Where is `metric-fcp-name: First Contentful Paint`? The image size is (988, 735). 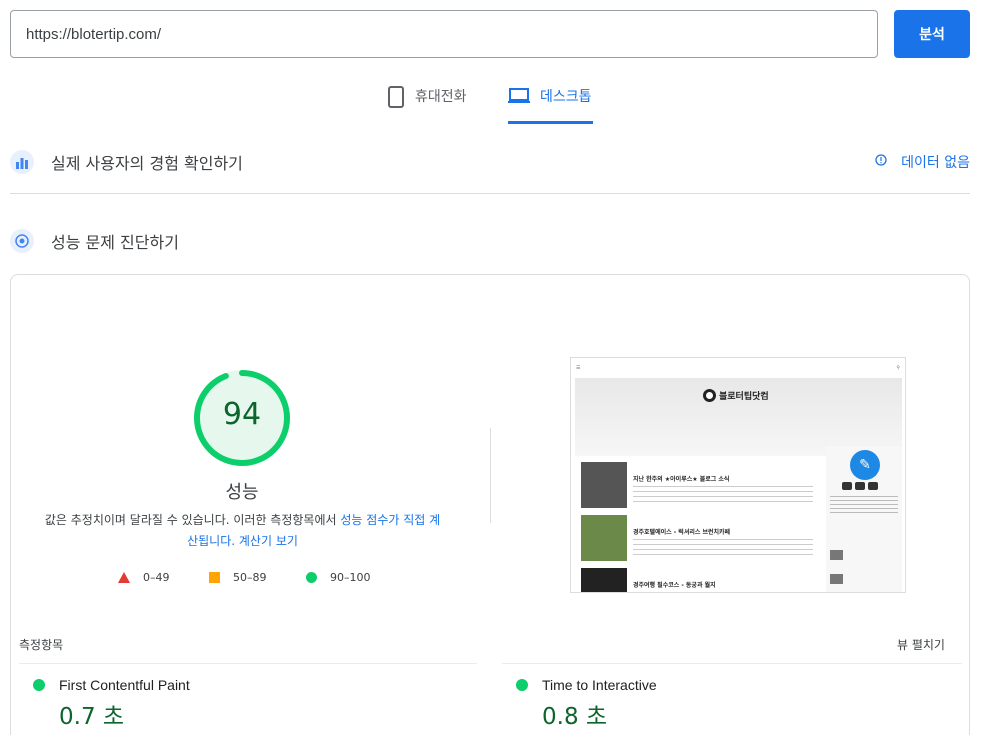
metric-fcp-name: First Contentful Paint is located at coordinates (124, 685).